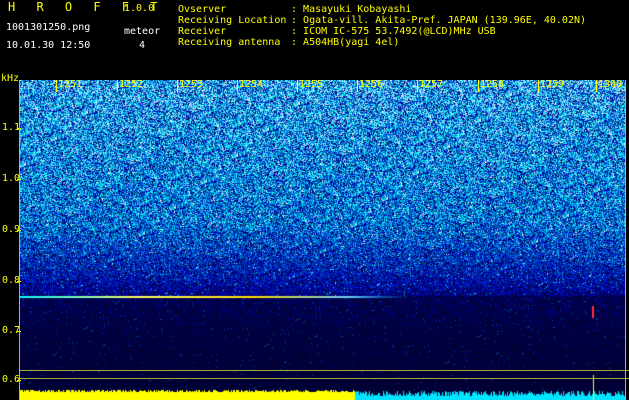  I want to click on x-label: 1259, so click(552, 84).